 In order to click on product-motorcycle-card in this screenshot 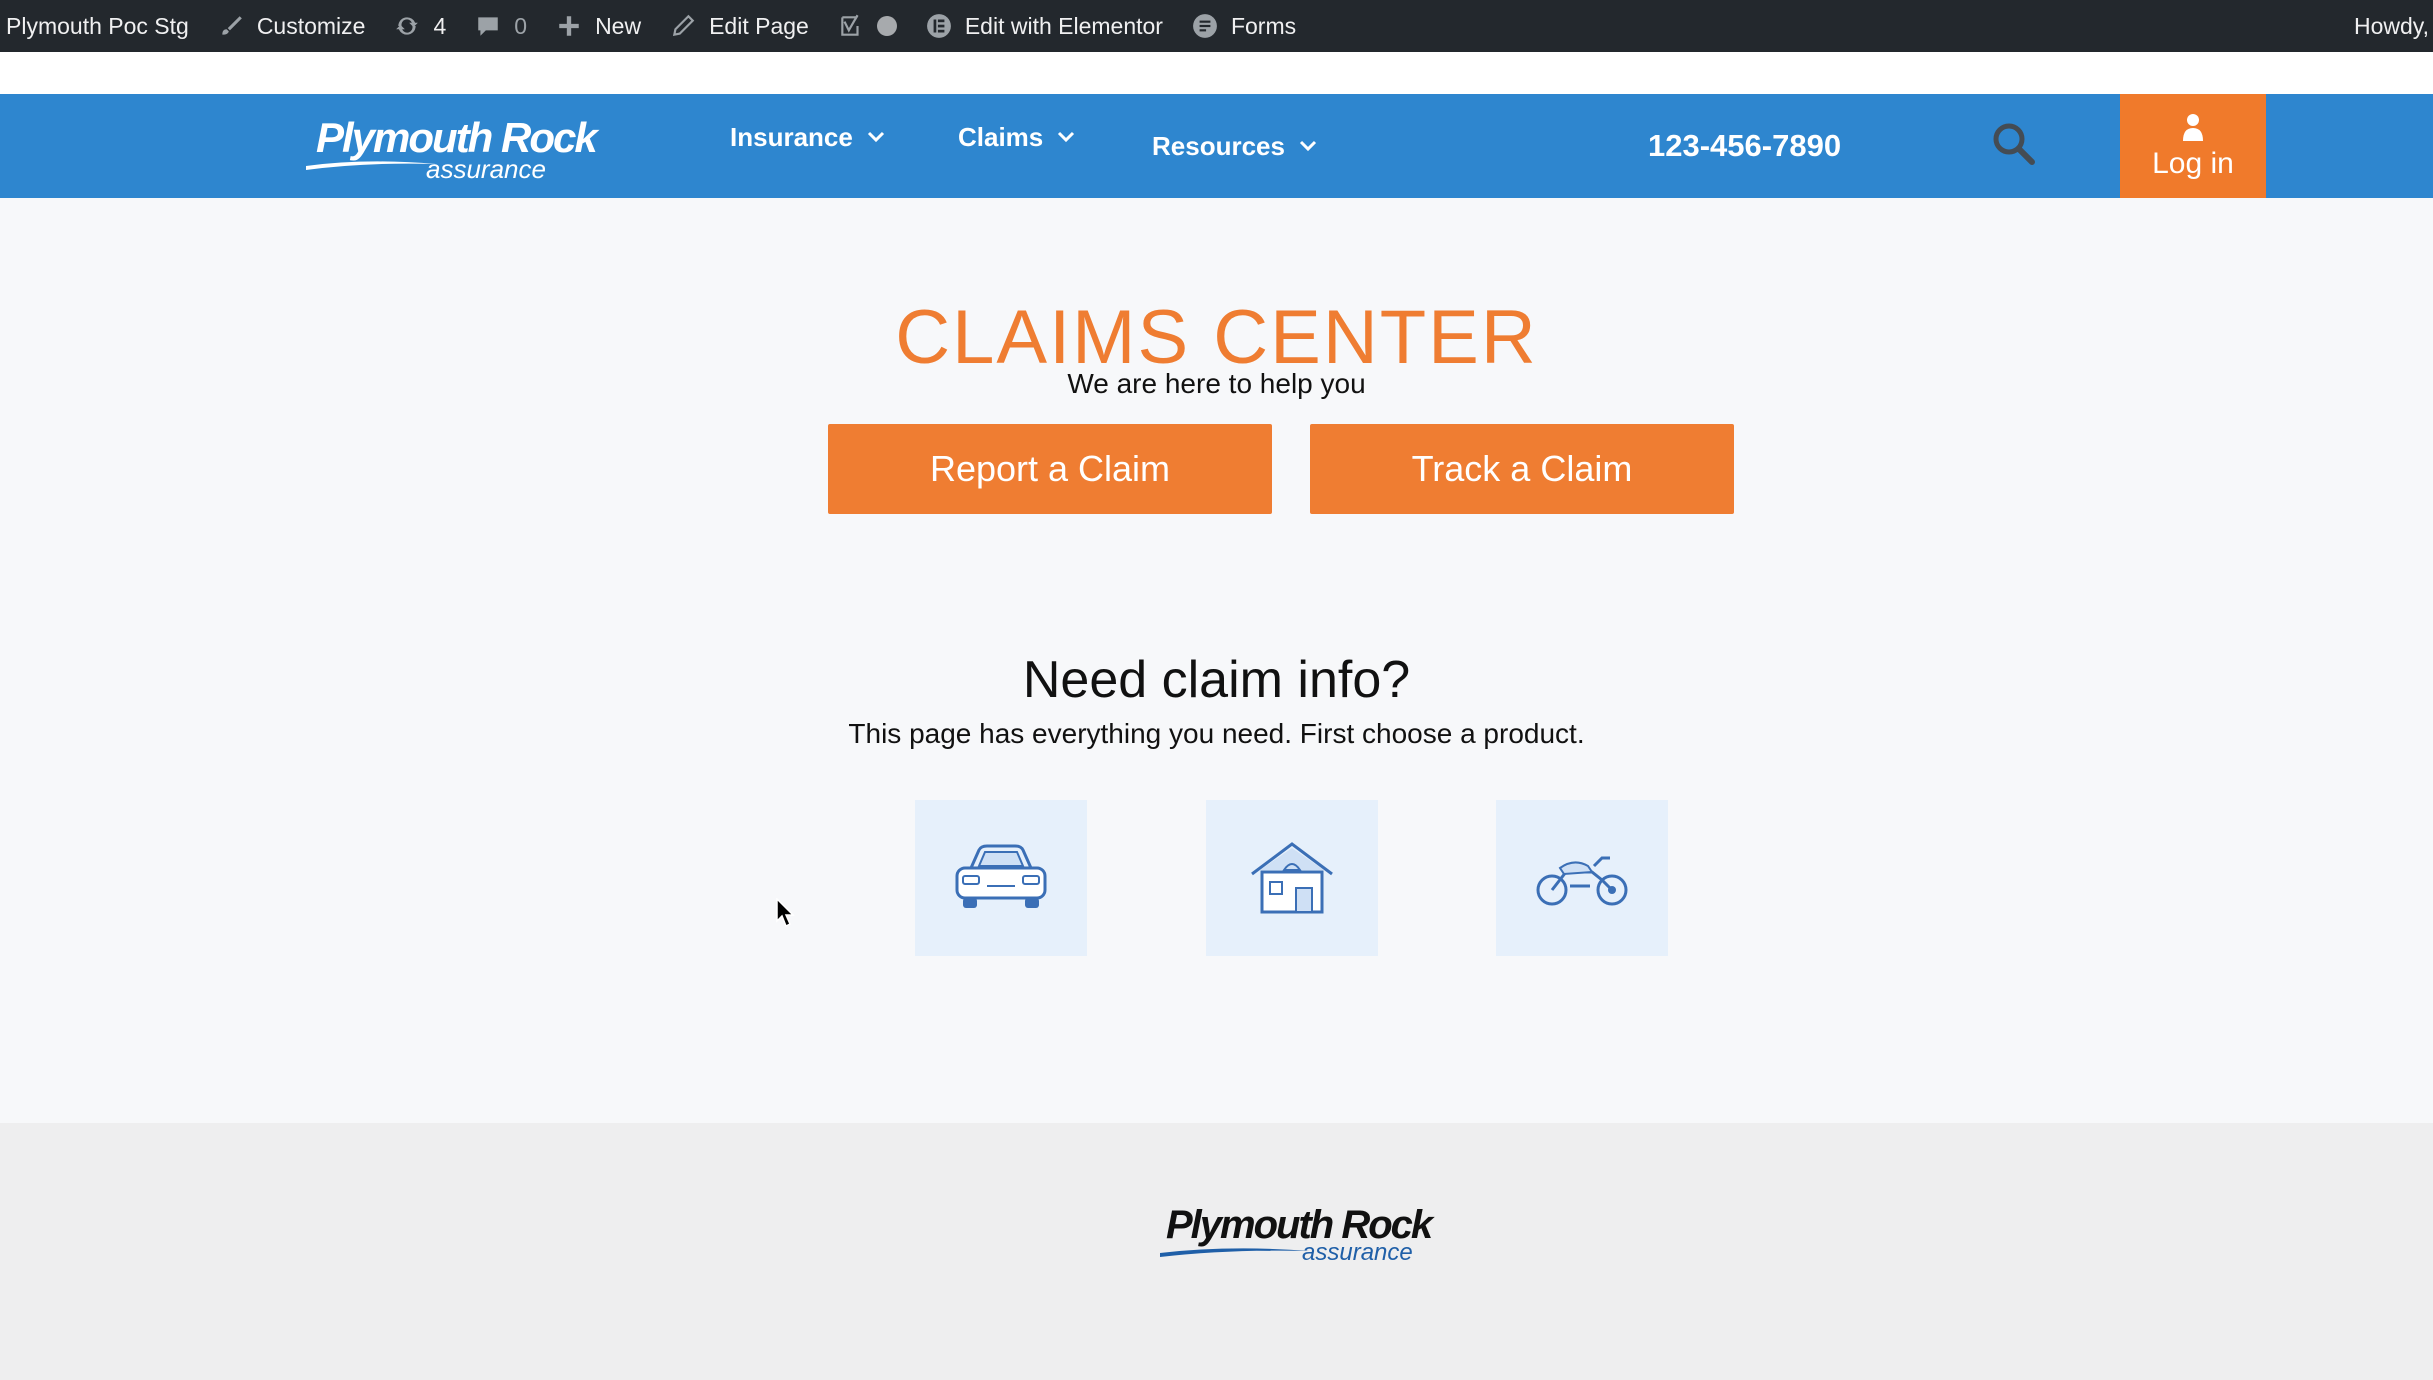, I will do `click(1582, 878)`.